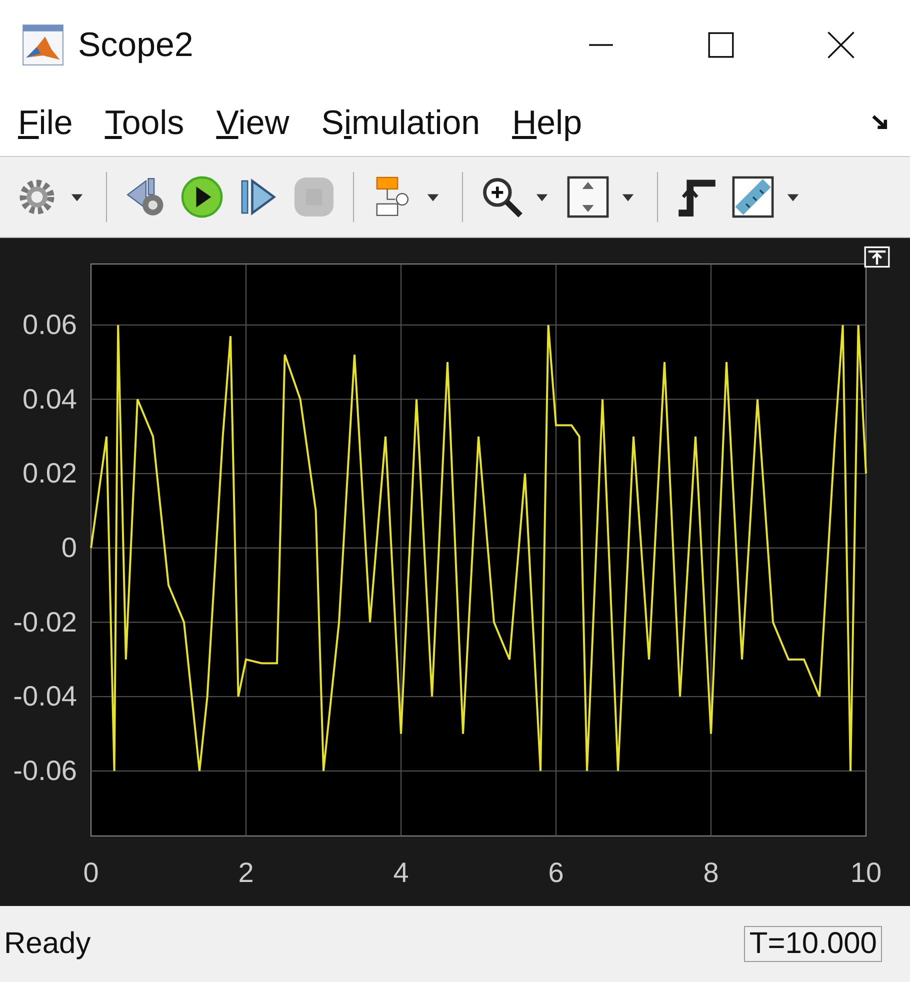 This screenshot has width=910, height=982. What do you see at coordinates (69, 547) in the screenshot?
I see `y-tick-label: 0` at bounding box center [69, 547].